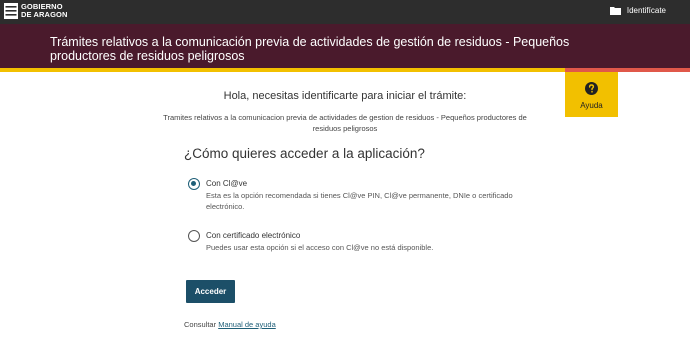 The image size is (690, 340). I want to click on consult-prefix: Consultar, so click(200, 324).